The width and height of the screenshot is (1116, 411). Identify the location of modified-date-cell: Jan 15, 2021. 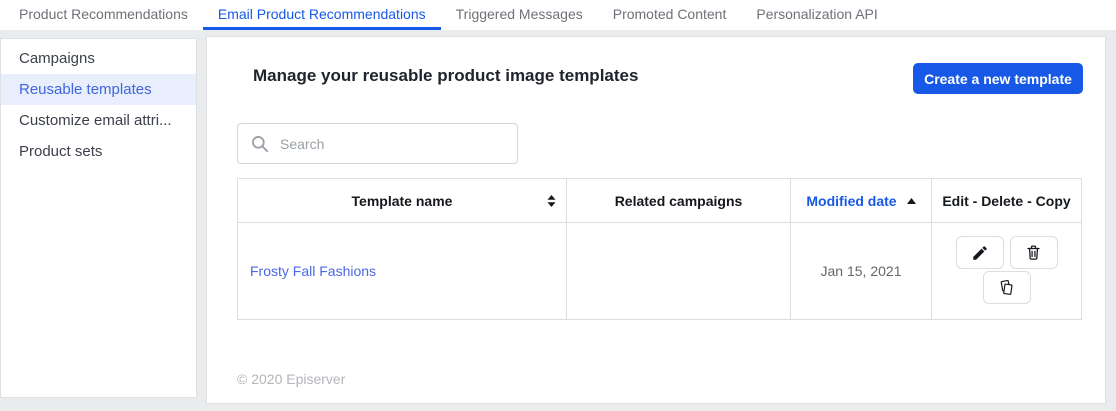
(861, 271).